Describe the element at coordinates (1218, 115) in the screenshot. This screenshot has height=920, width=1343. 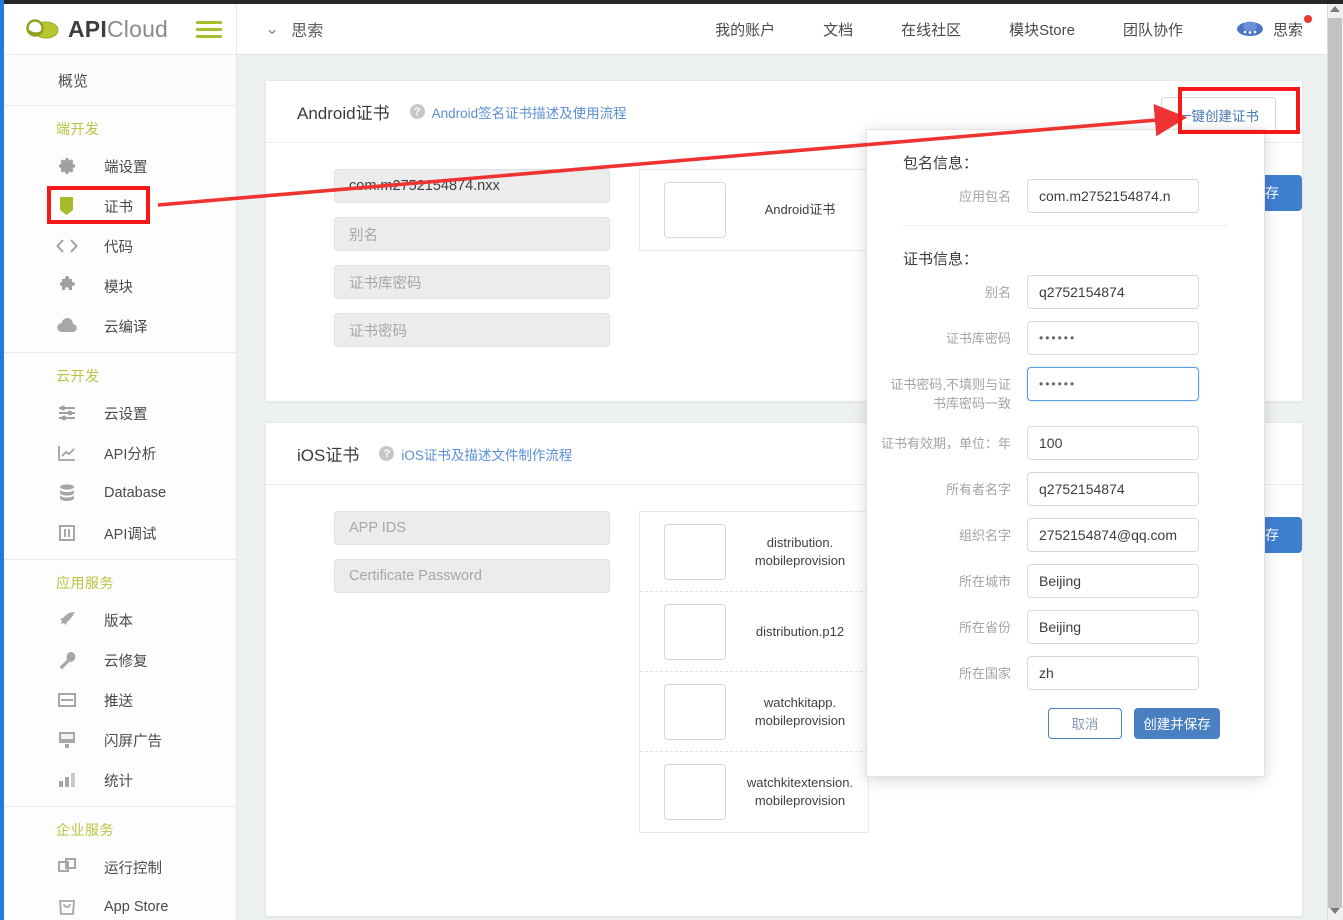
I see `one-key-create-cert-button: 一键创建证书` at that location.